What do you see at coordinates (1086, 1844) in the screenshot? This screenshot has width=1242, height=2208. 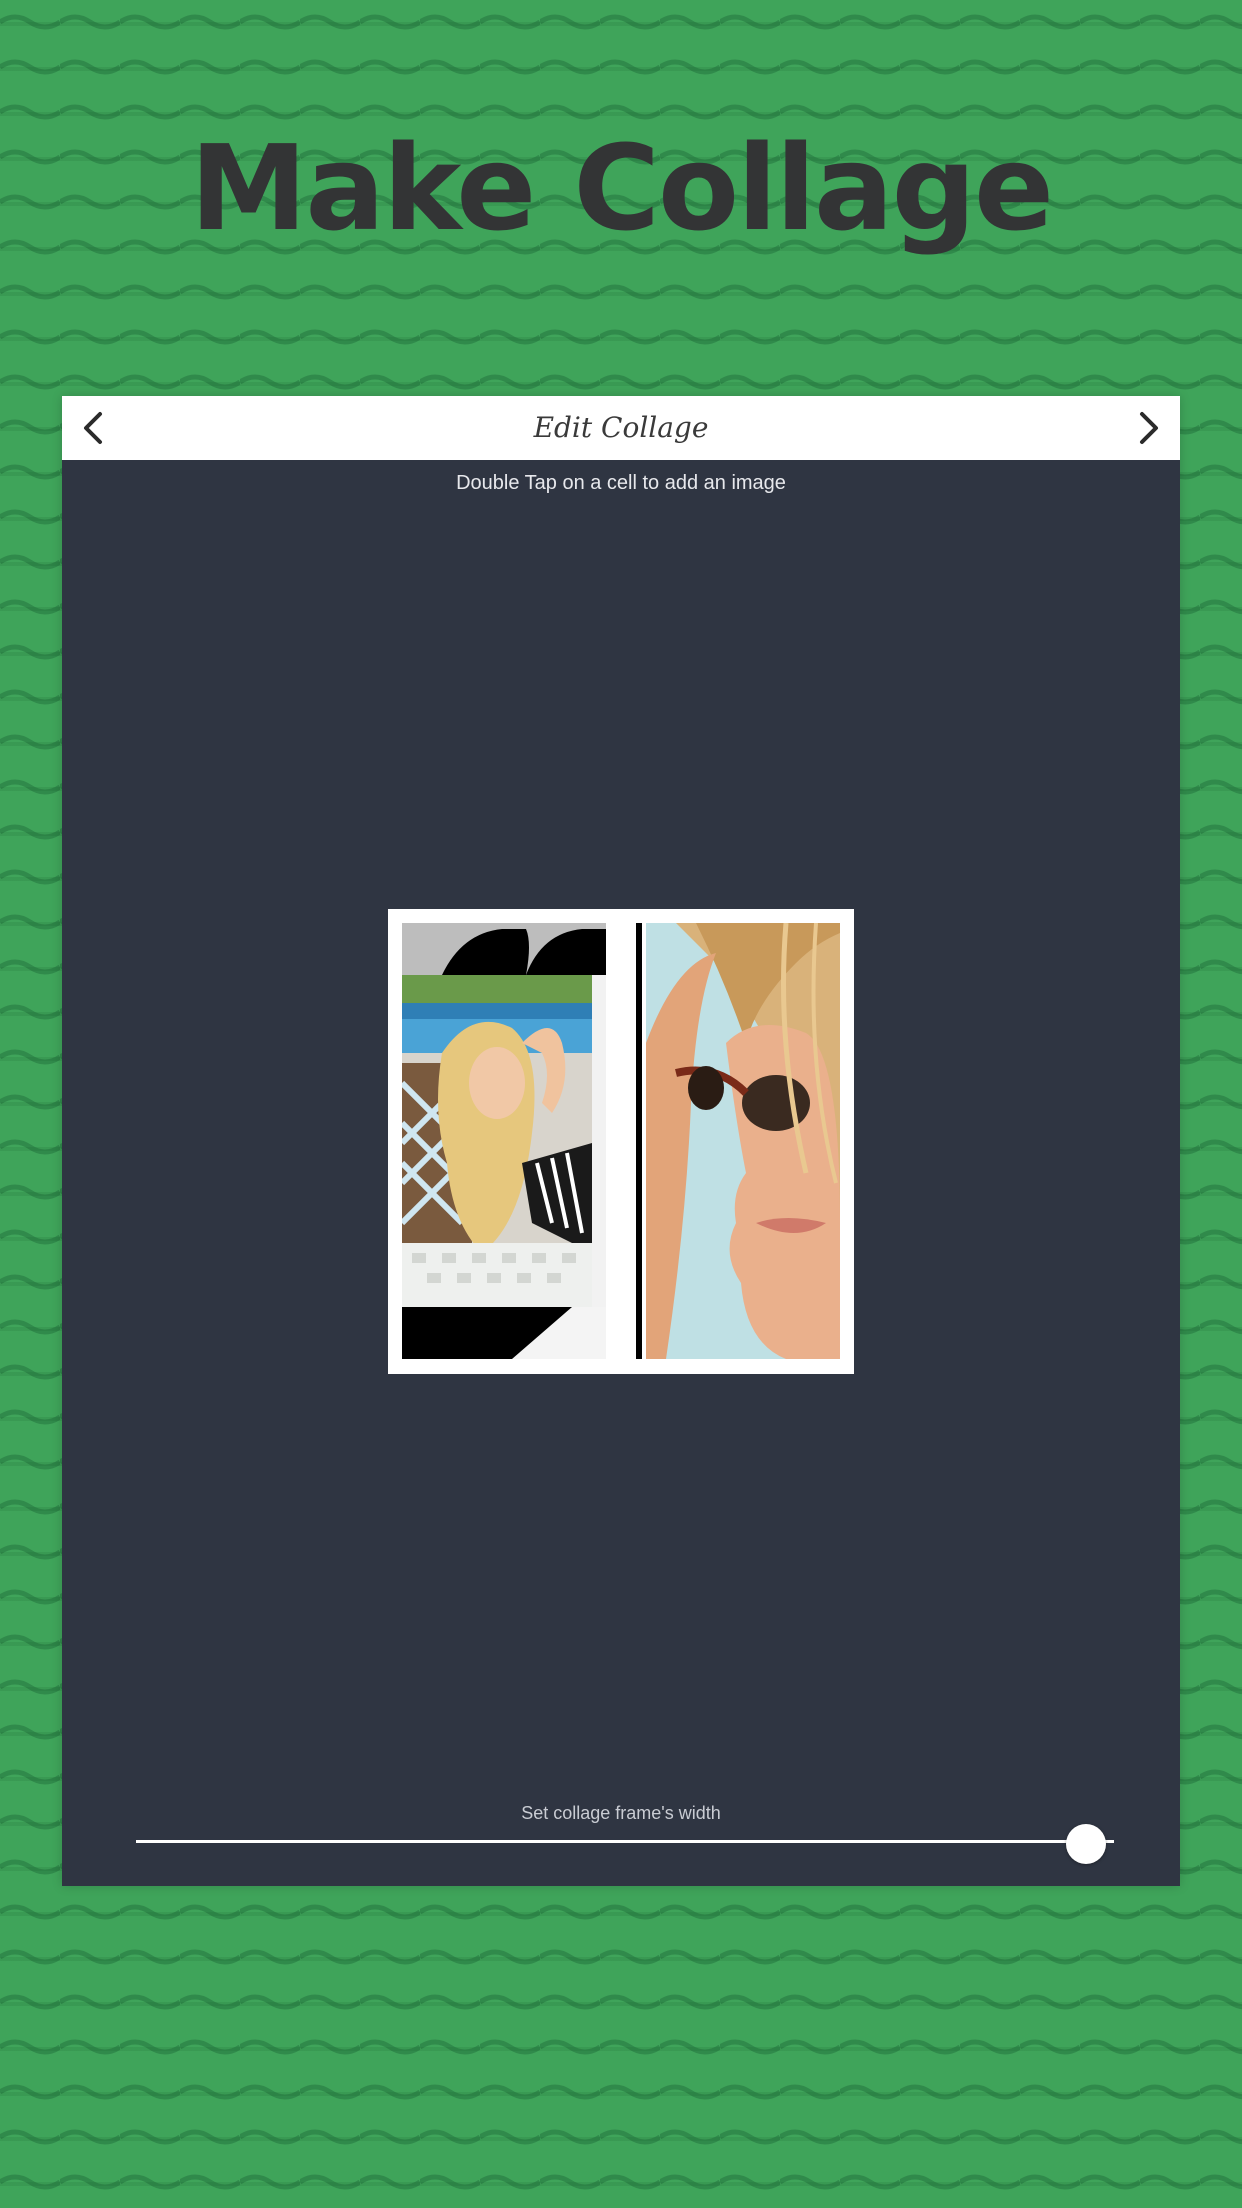 I see `slider-thumb` at bounding box center [1086, 1844].